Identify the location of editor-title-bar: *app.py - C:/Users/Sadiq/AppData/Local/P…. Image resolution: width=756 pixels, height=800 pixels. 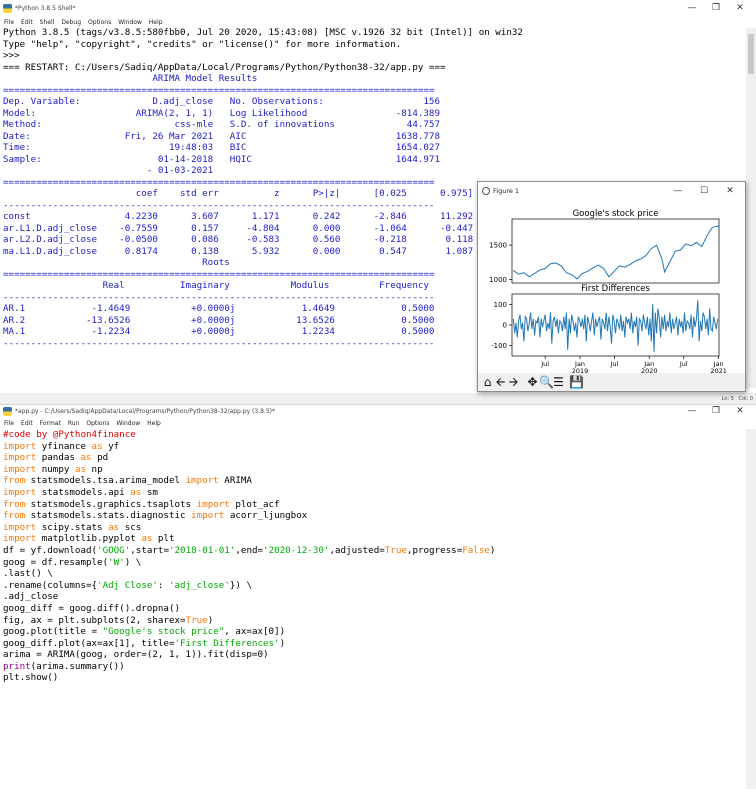
(378, 411).